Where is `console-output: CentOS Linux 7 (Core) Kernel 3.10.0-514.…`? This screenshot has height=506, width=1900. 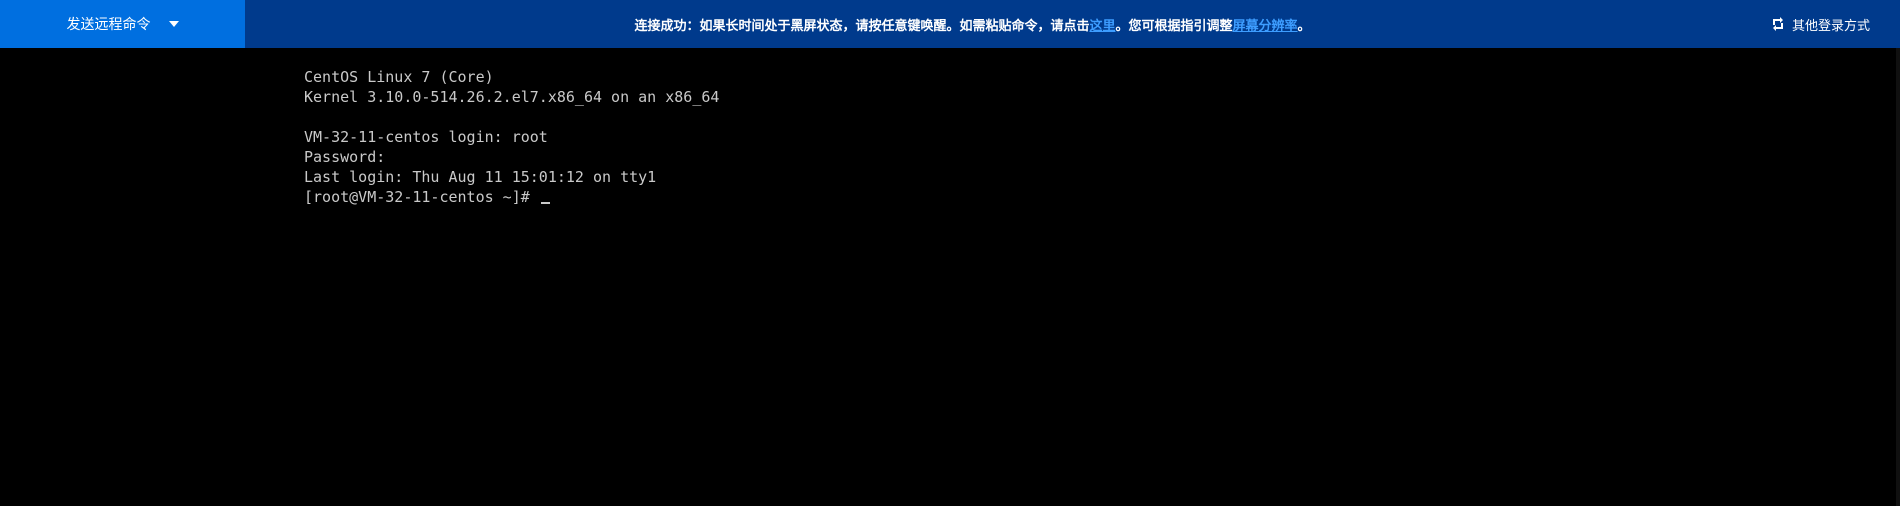
console-output: CentOS Linux 7 (Core) Kernel 3.10.0-514.… is located at coordinates (511, 137).